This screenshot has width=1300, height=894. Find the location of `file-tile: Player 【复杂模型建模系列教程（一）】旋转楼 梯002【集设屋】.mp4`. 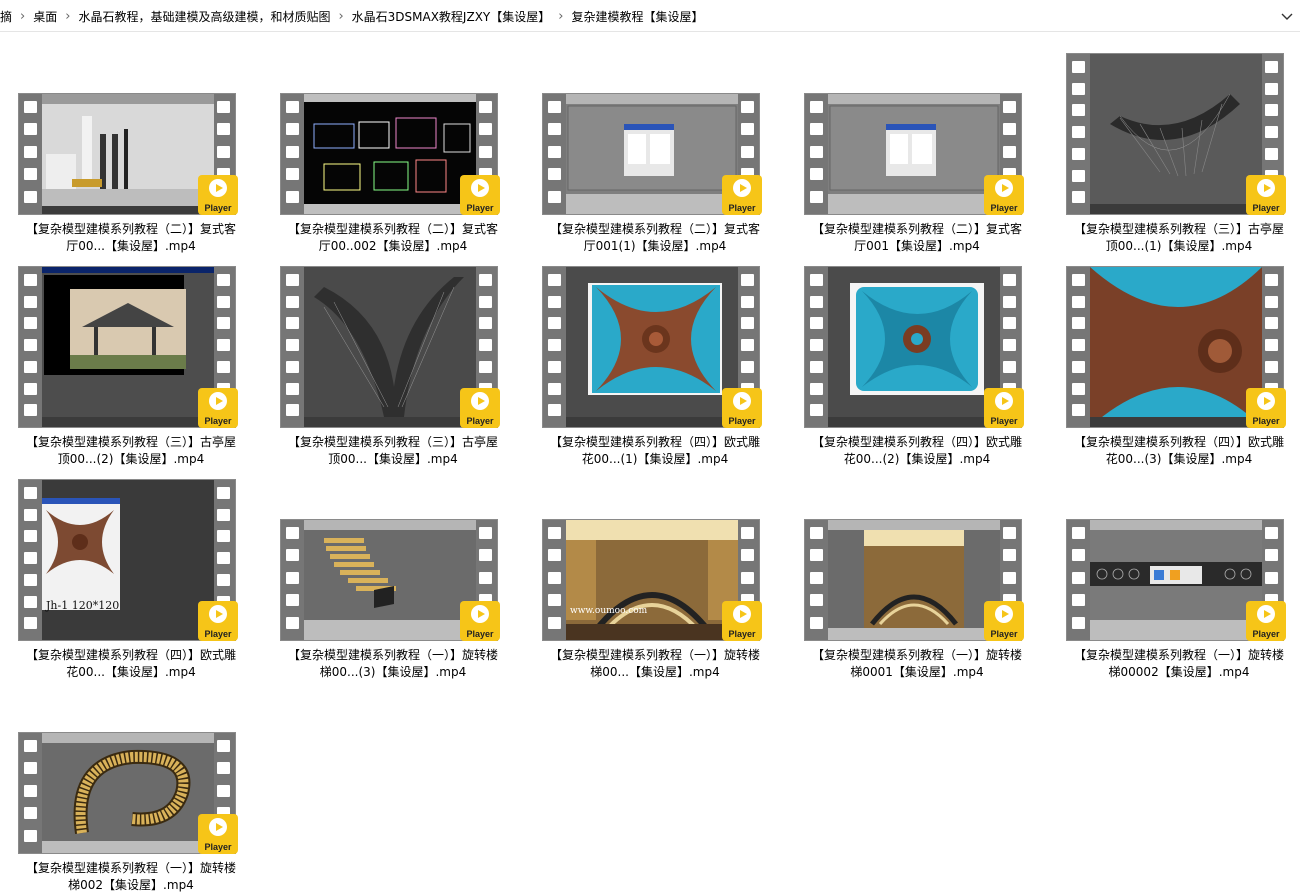

file-tile: Player 【复杂模型建模系列教程（一）】旋转楼 梯002【集设屋】.mp4 is located at coordinates (131, 789).